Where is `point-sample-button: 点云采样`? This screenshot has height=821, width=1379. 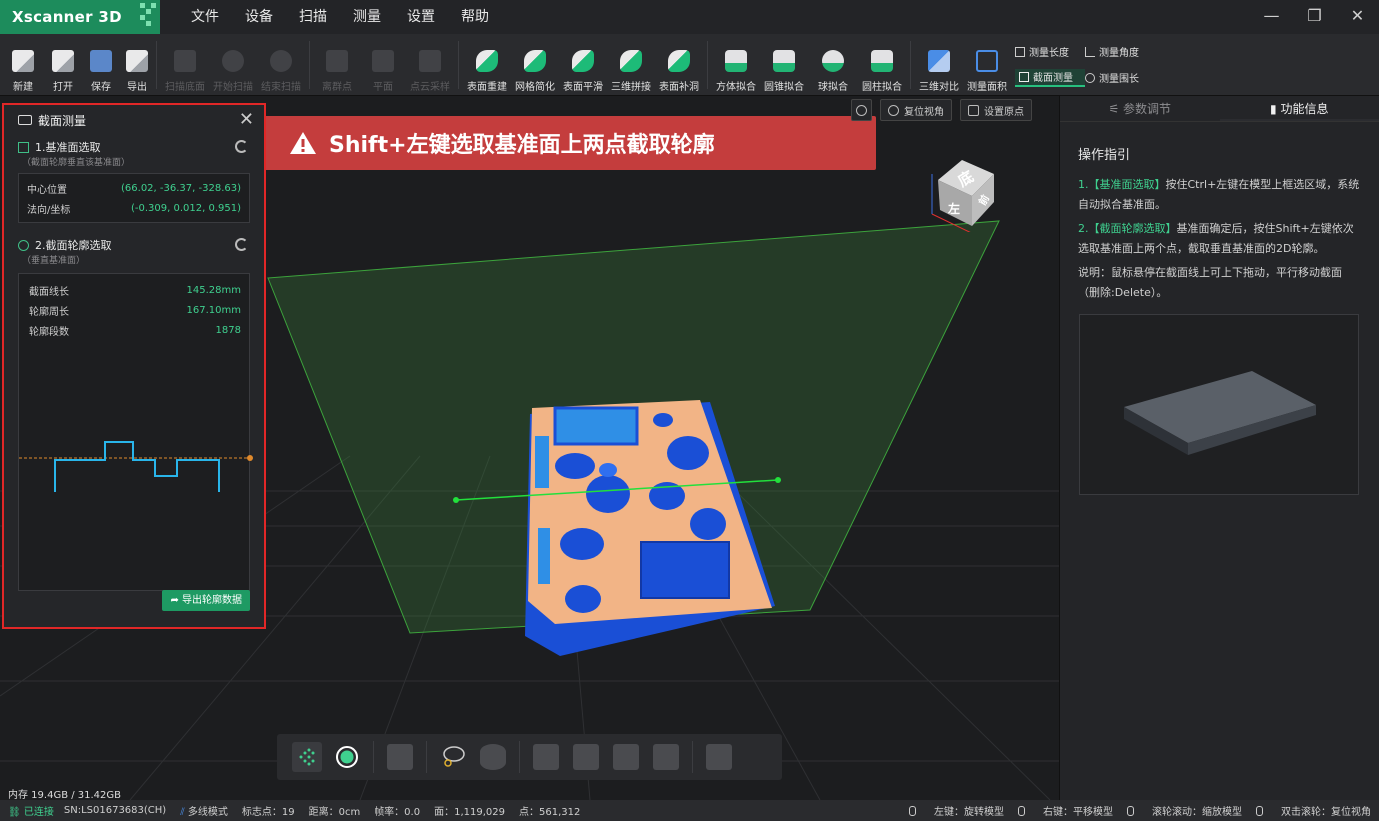 point-sample-button: 点云采样 is located at coordinates (430, 65).